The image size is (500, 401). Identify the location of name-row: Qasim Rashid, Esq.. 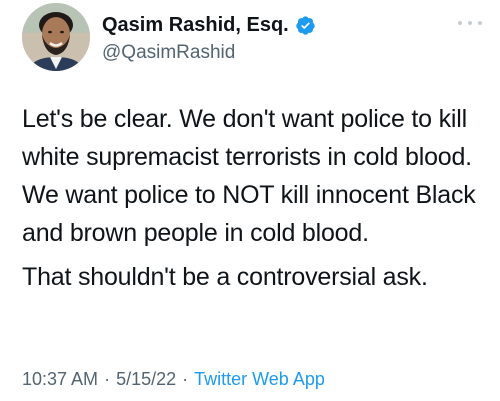
(209, 25).